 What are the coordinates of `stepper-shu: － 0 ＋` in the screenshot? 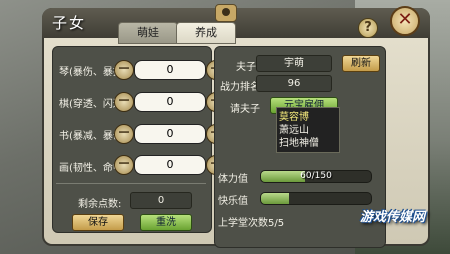 It's located at (170, 134).